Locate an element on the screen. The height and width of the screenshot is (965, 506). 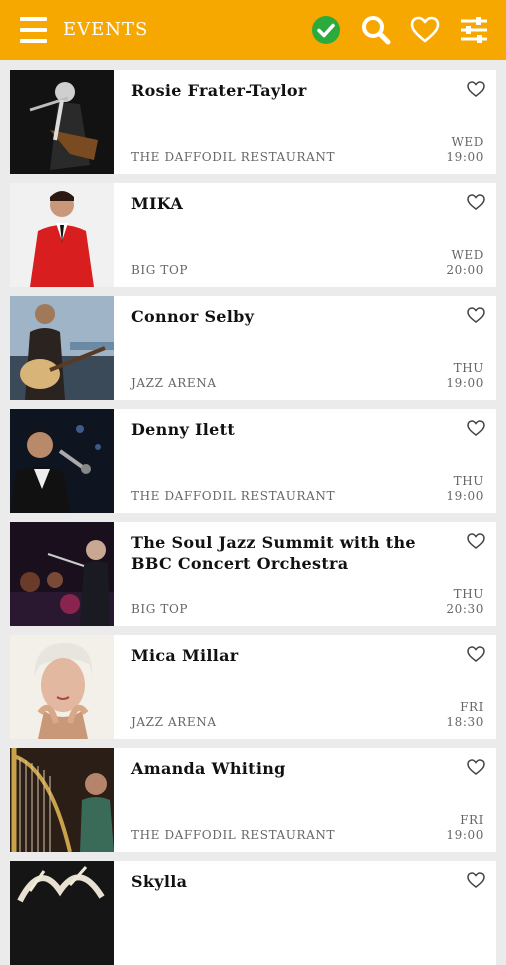
event-name: MIKA is located at coordinates (157, 203).